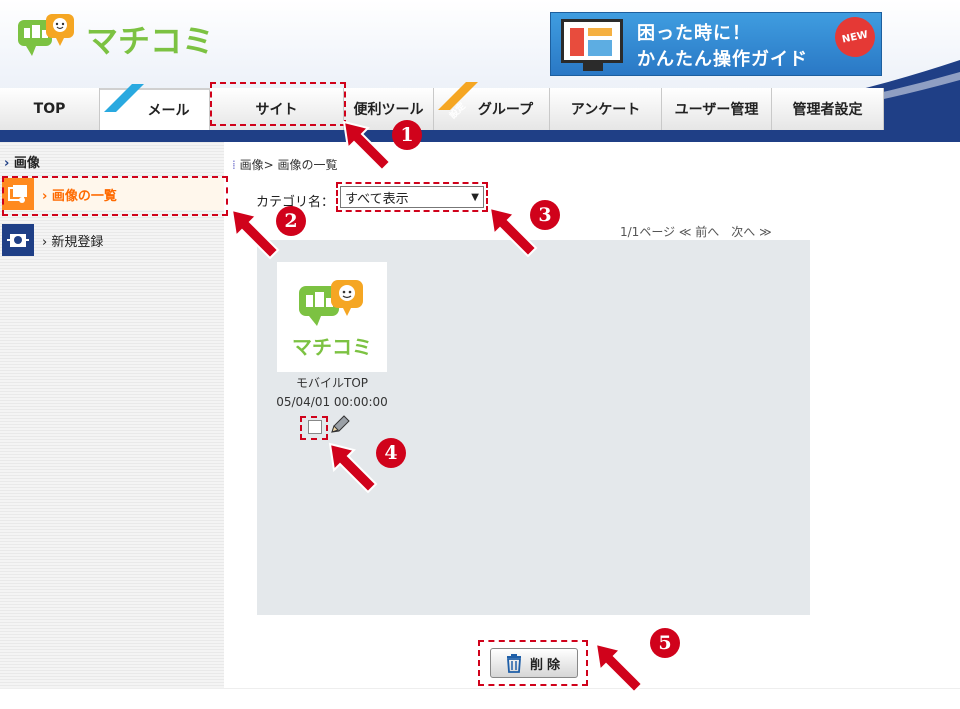  What do you see at coordinates (291, 221) in the screenshot?
I see `annotation-number-2: 2` at bounding box center [291, 221].